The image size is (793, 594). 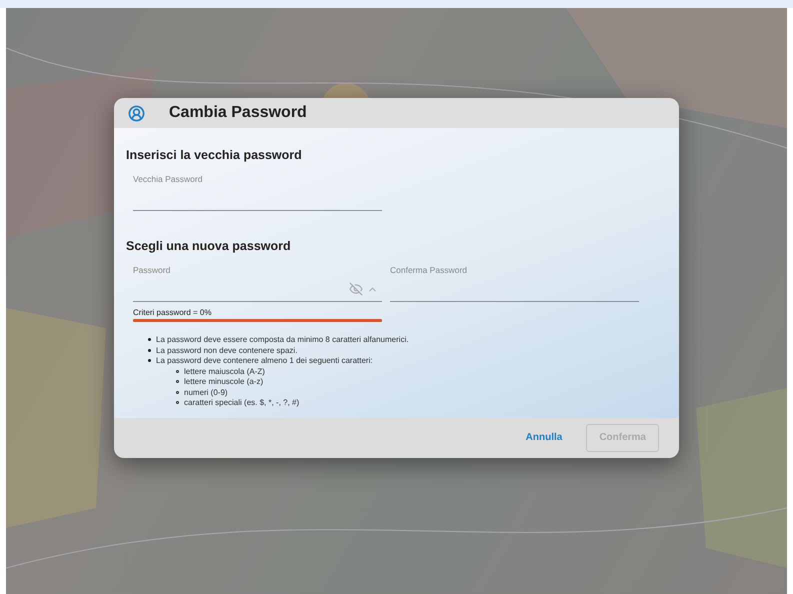 I want to click on section-heading: Inserisci la vecchia password, so click(x=214, y=155).